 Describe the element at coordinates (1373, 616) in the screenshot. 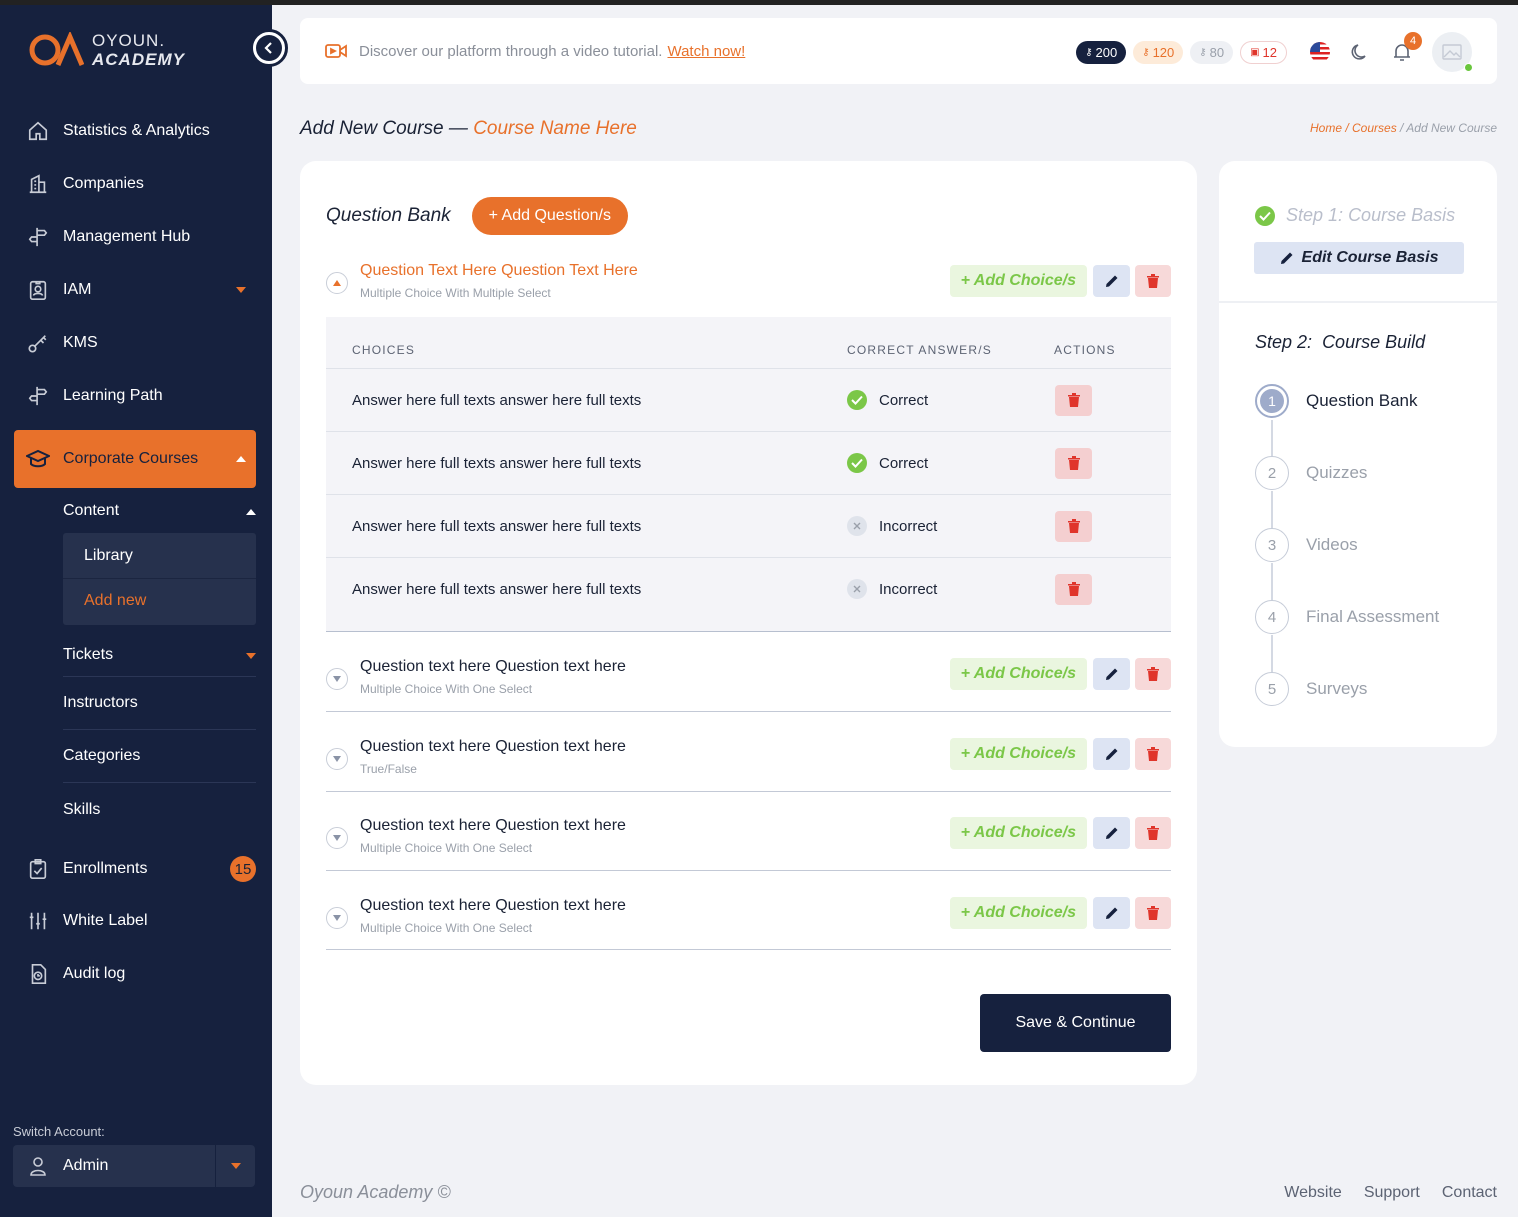

I see `step-label: Final Assessment` at that location.